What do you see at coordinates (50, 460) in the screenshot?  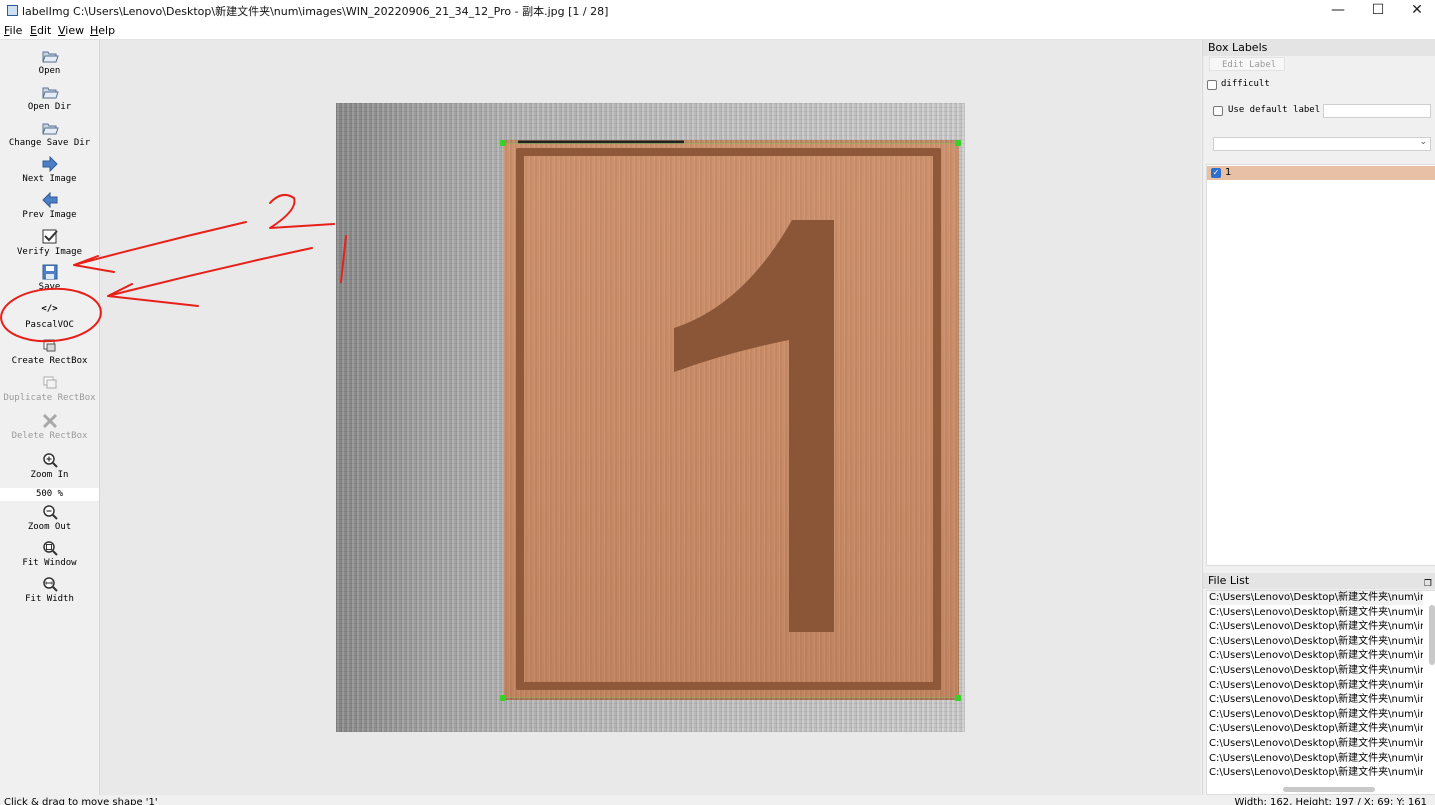 I see `zoom-in-icon` at bounding box center [50, 460].